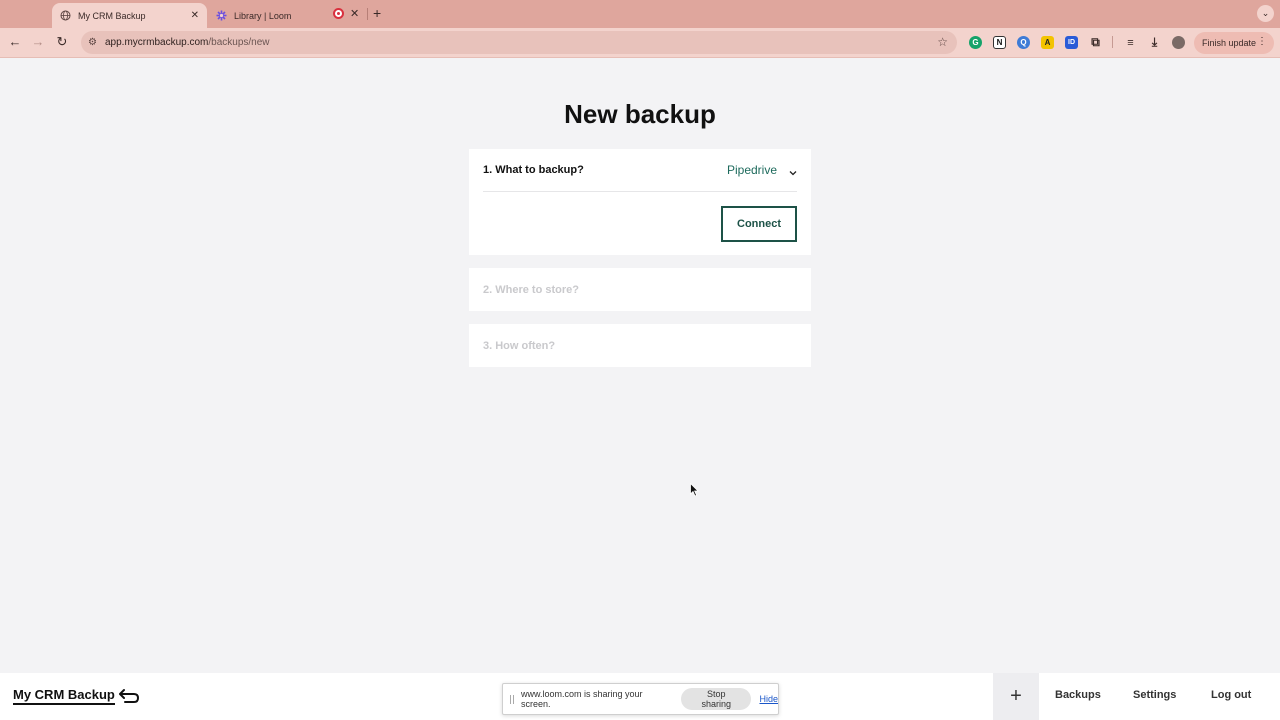 The width and height of the screenshot is (1280, 720). I want to click on url-text: app.mycrmbackup.com/backups/new, so click(187, 42).